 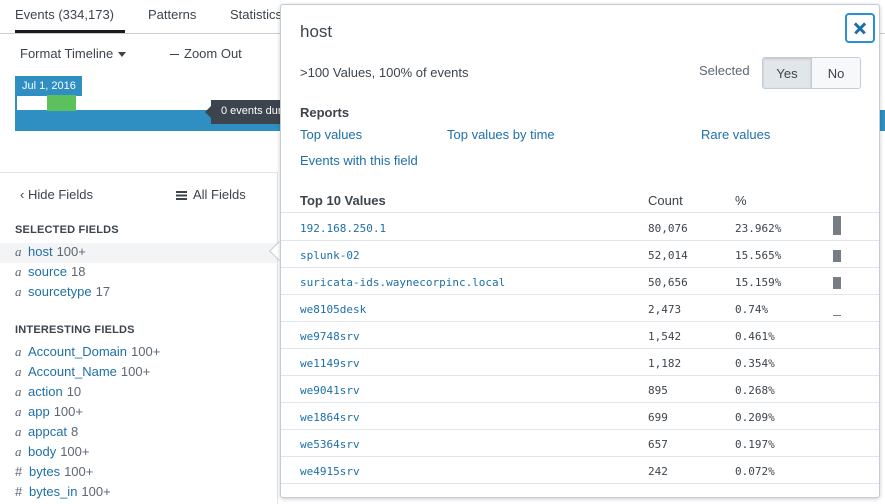 I want to click on top-value-percent: 0.74%, so click(x=752, y=309).